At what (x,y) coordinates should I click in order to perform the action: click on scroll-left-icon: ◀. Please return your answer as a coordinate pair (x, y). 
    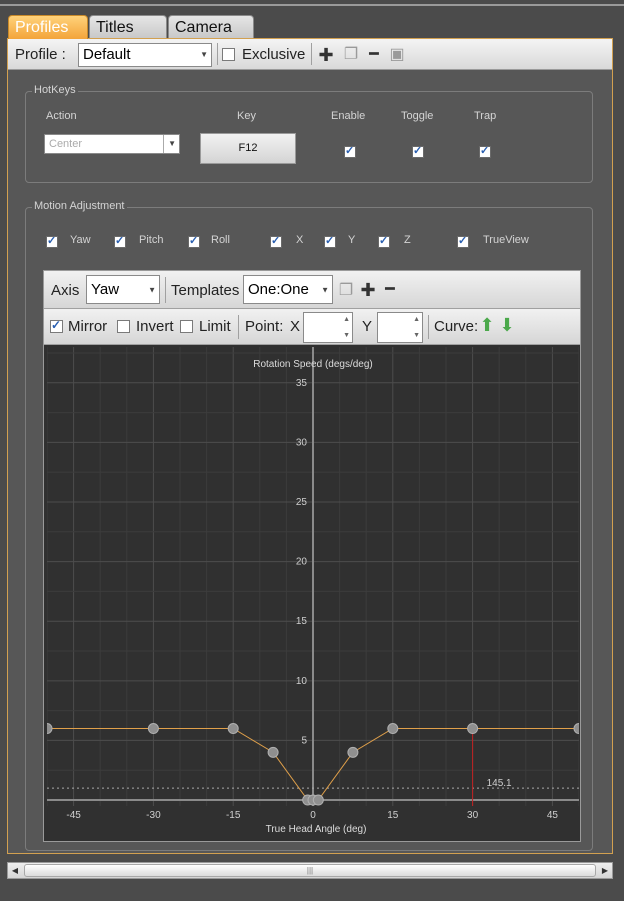
    Looking at the image, I should click on (15, 870).